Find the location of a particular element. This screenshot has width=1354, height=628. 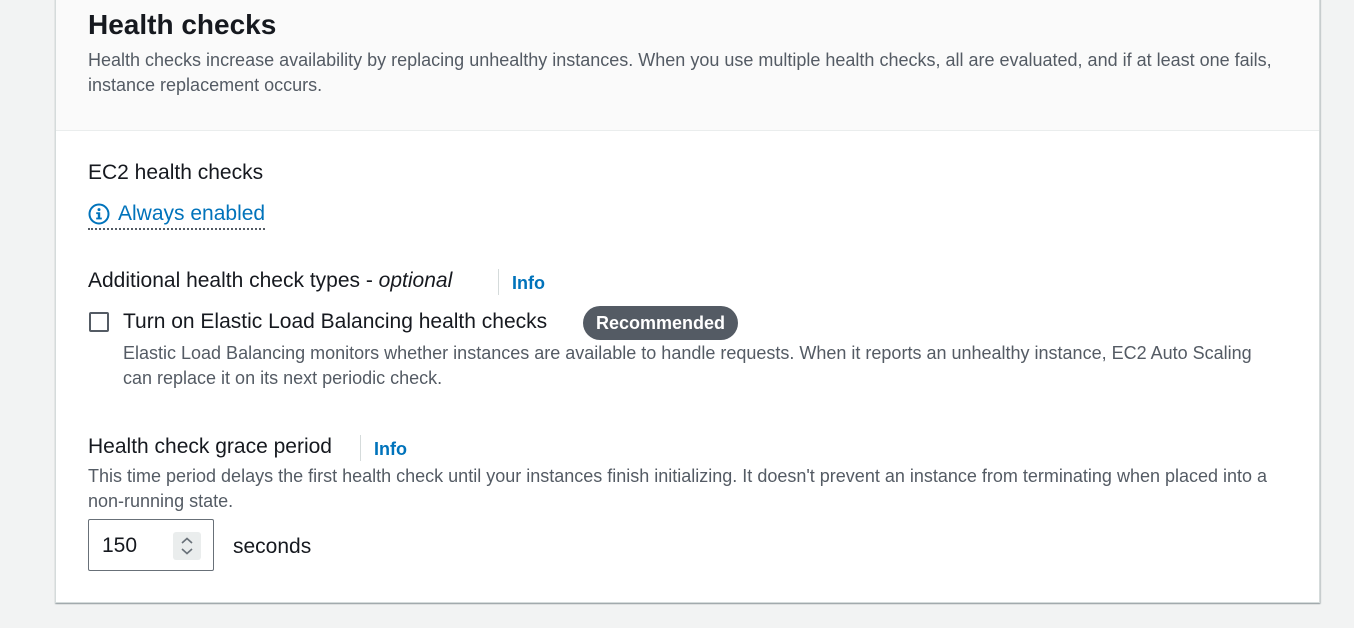

additional-health-check-types-label: Additional health check types - optional is located at coordinates (270, 281).